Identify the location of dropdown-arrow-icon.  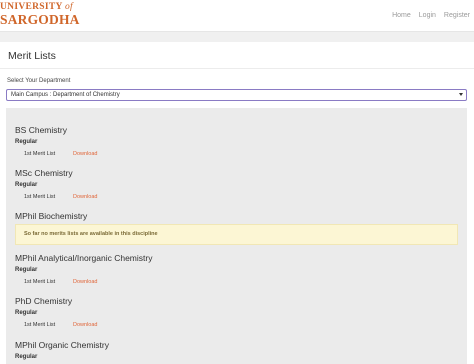
(461, 94).